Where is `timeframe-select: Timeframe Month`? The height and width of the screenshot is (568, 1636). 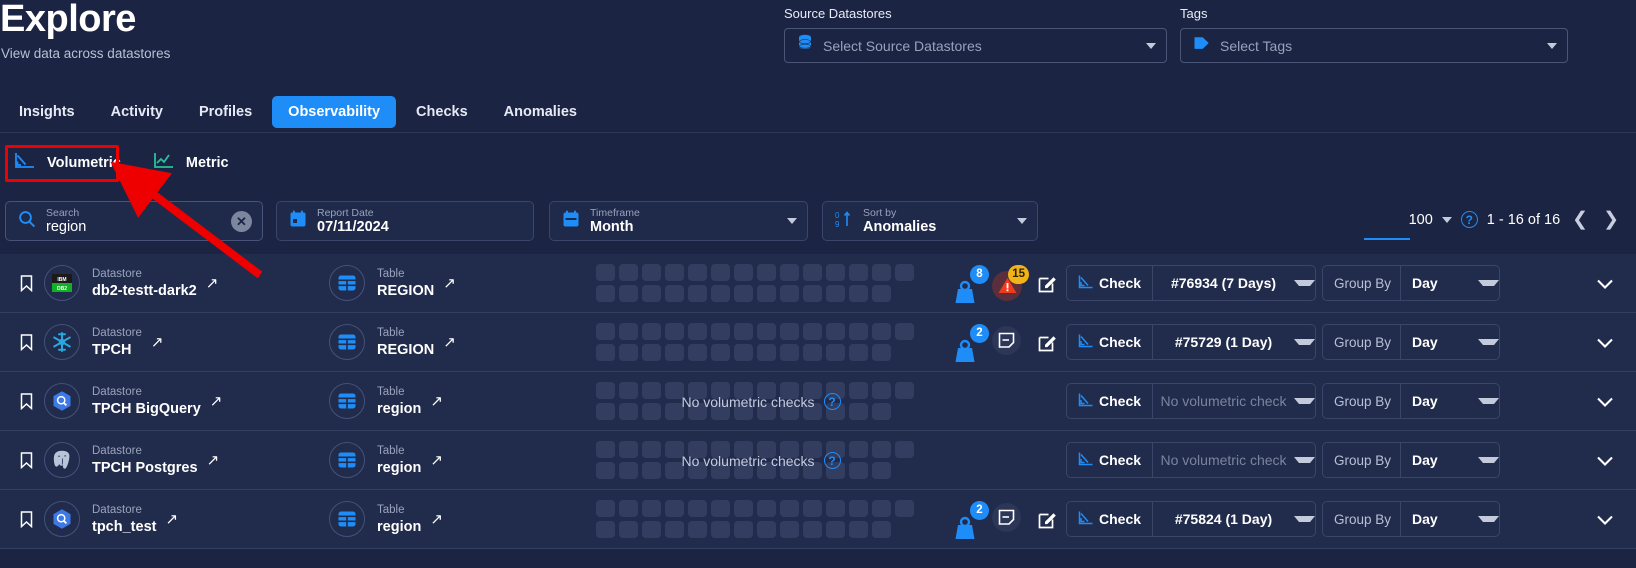 timeframe-select: Timeframe Month is located at coordinates (678, 221).